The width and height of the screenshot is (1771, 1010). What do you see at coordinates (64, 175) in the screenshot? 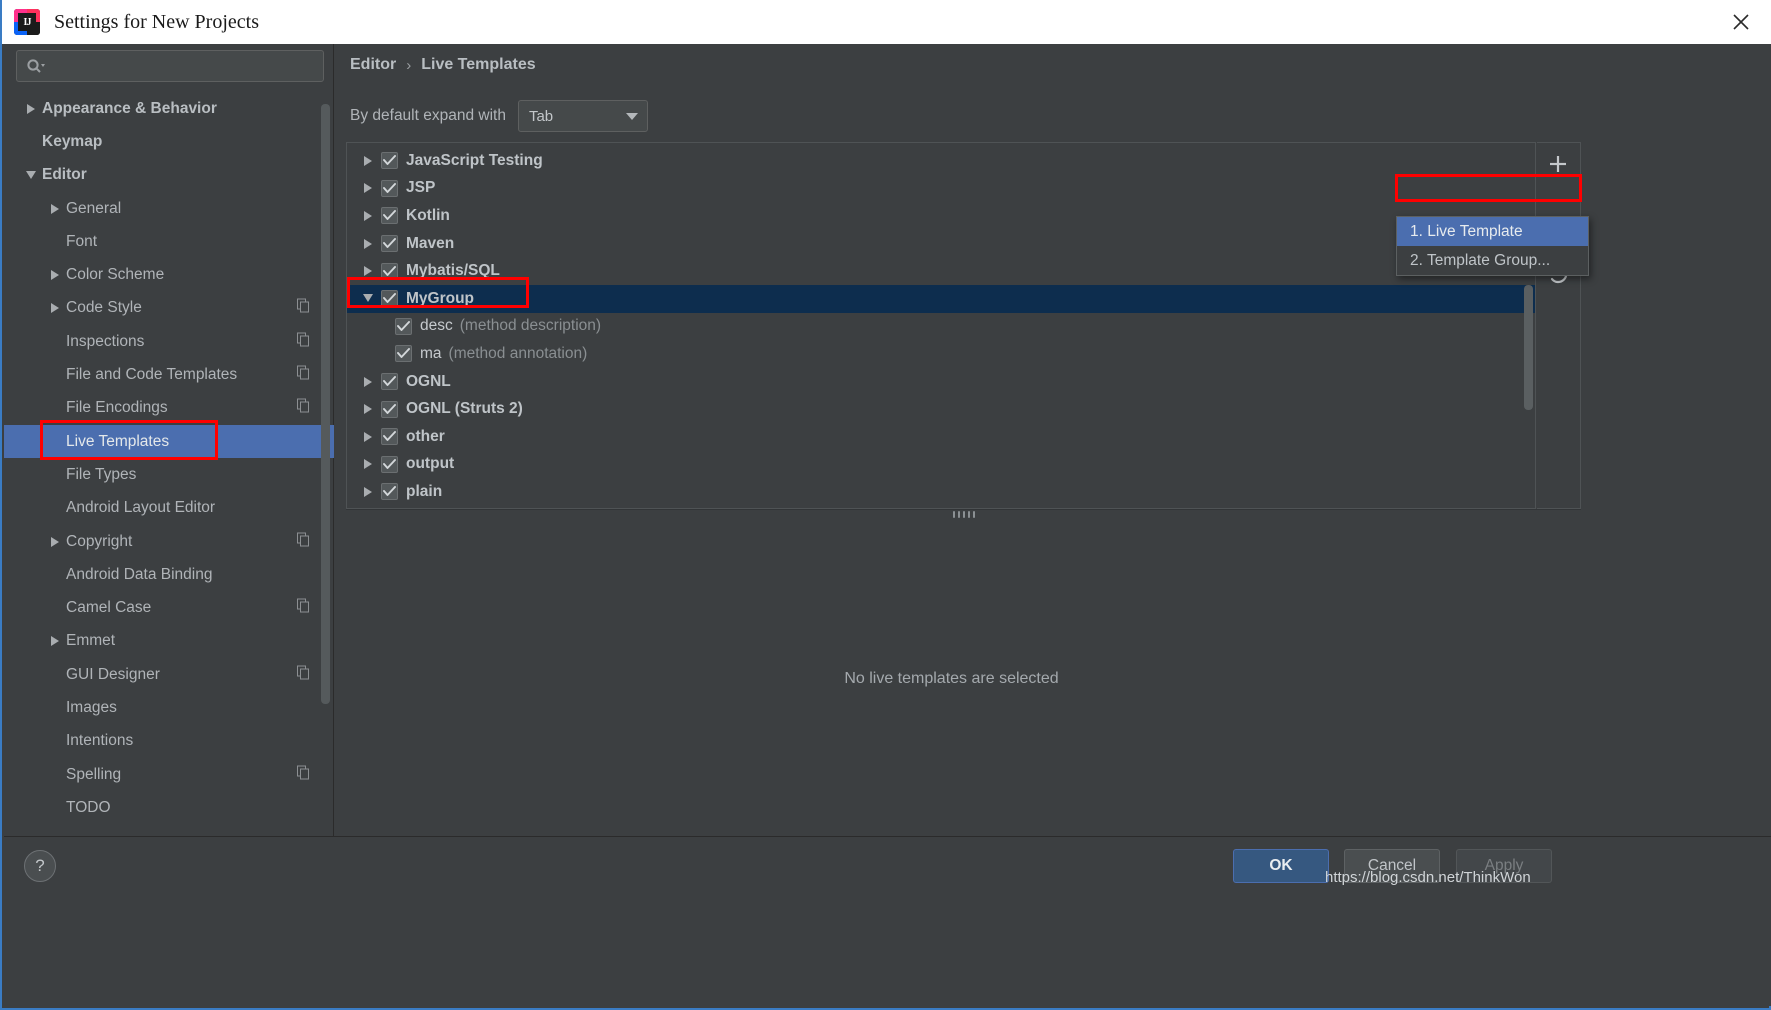
I see `sidebar-item-label: Editor` at bounding box center [64, 175].